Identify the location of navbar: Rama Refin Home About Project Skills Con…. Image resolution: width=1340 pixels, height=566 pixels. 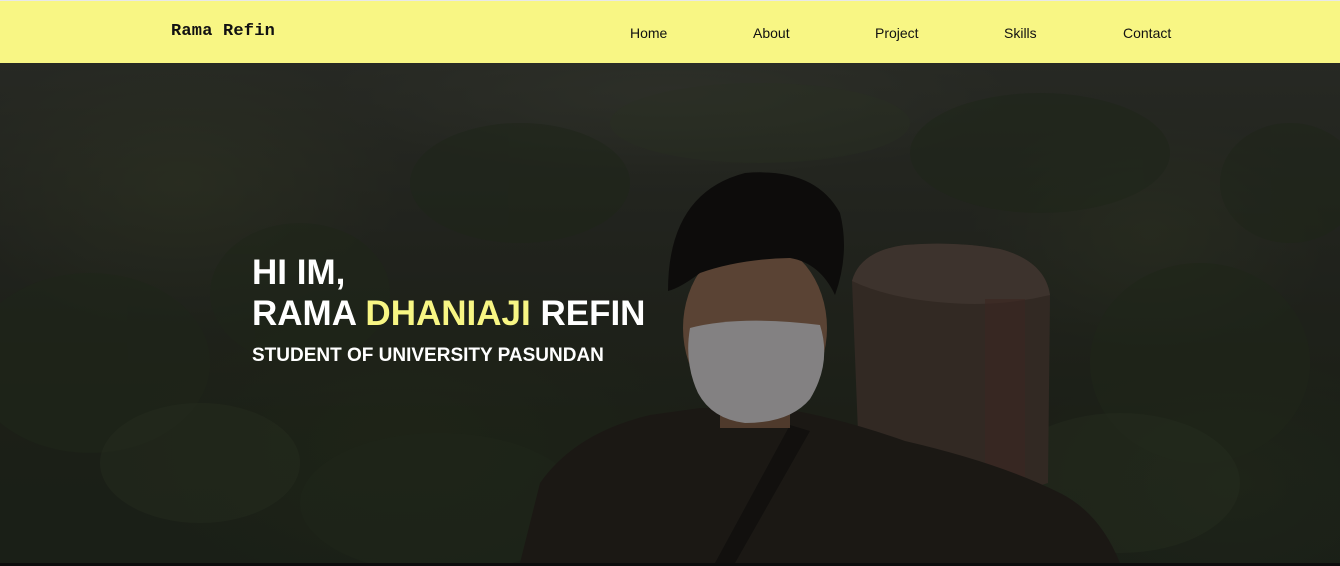
(670, 31).